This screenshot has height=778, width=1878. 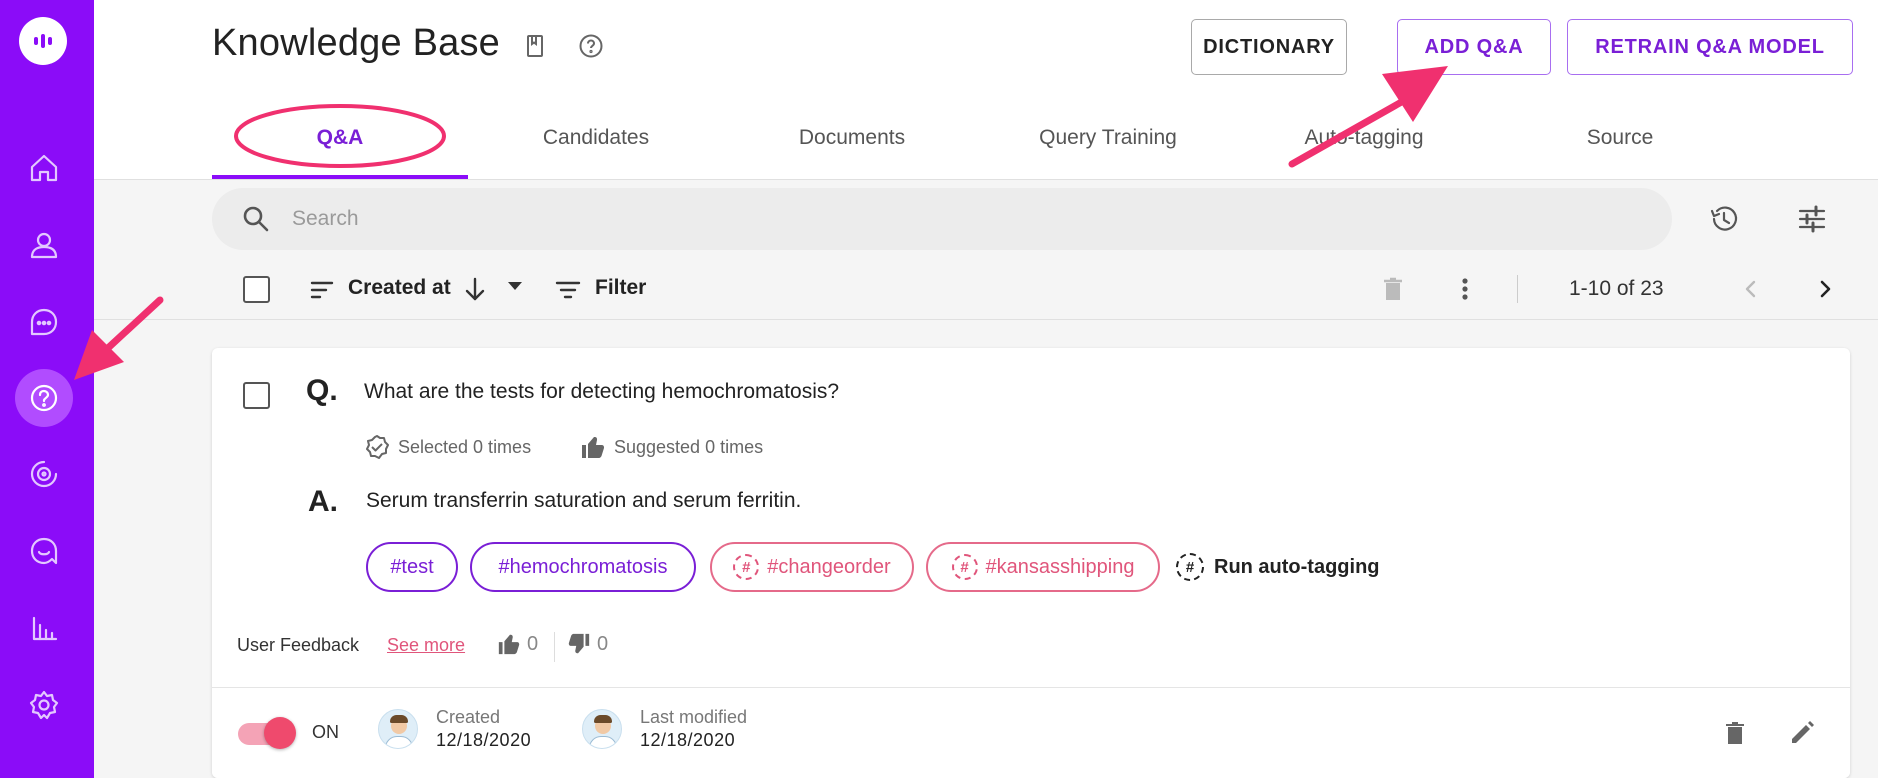 I want to click on analytics-icon, so click(x=45, y=628).